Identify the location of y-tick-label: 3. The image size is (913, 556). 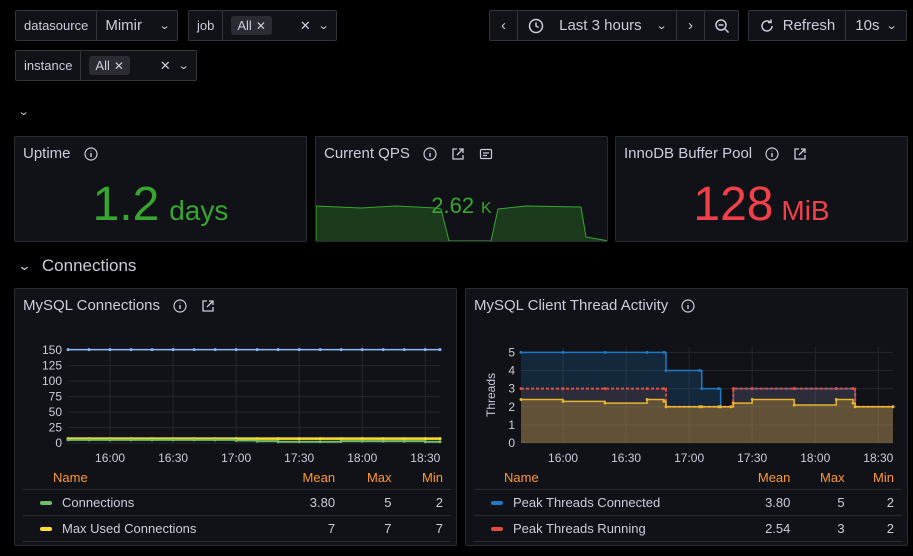
(511, 389).